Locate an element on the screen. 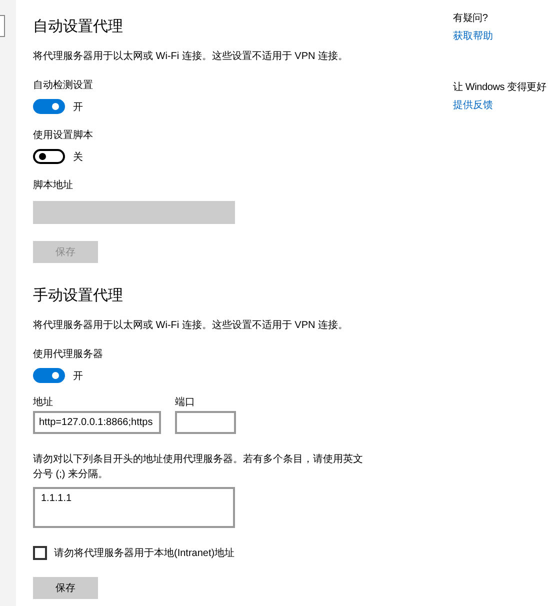  toggle-state-text: 关 is located at coordinates (78, 157).